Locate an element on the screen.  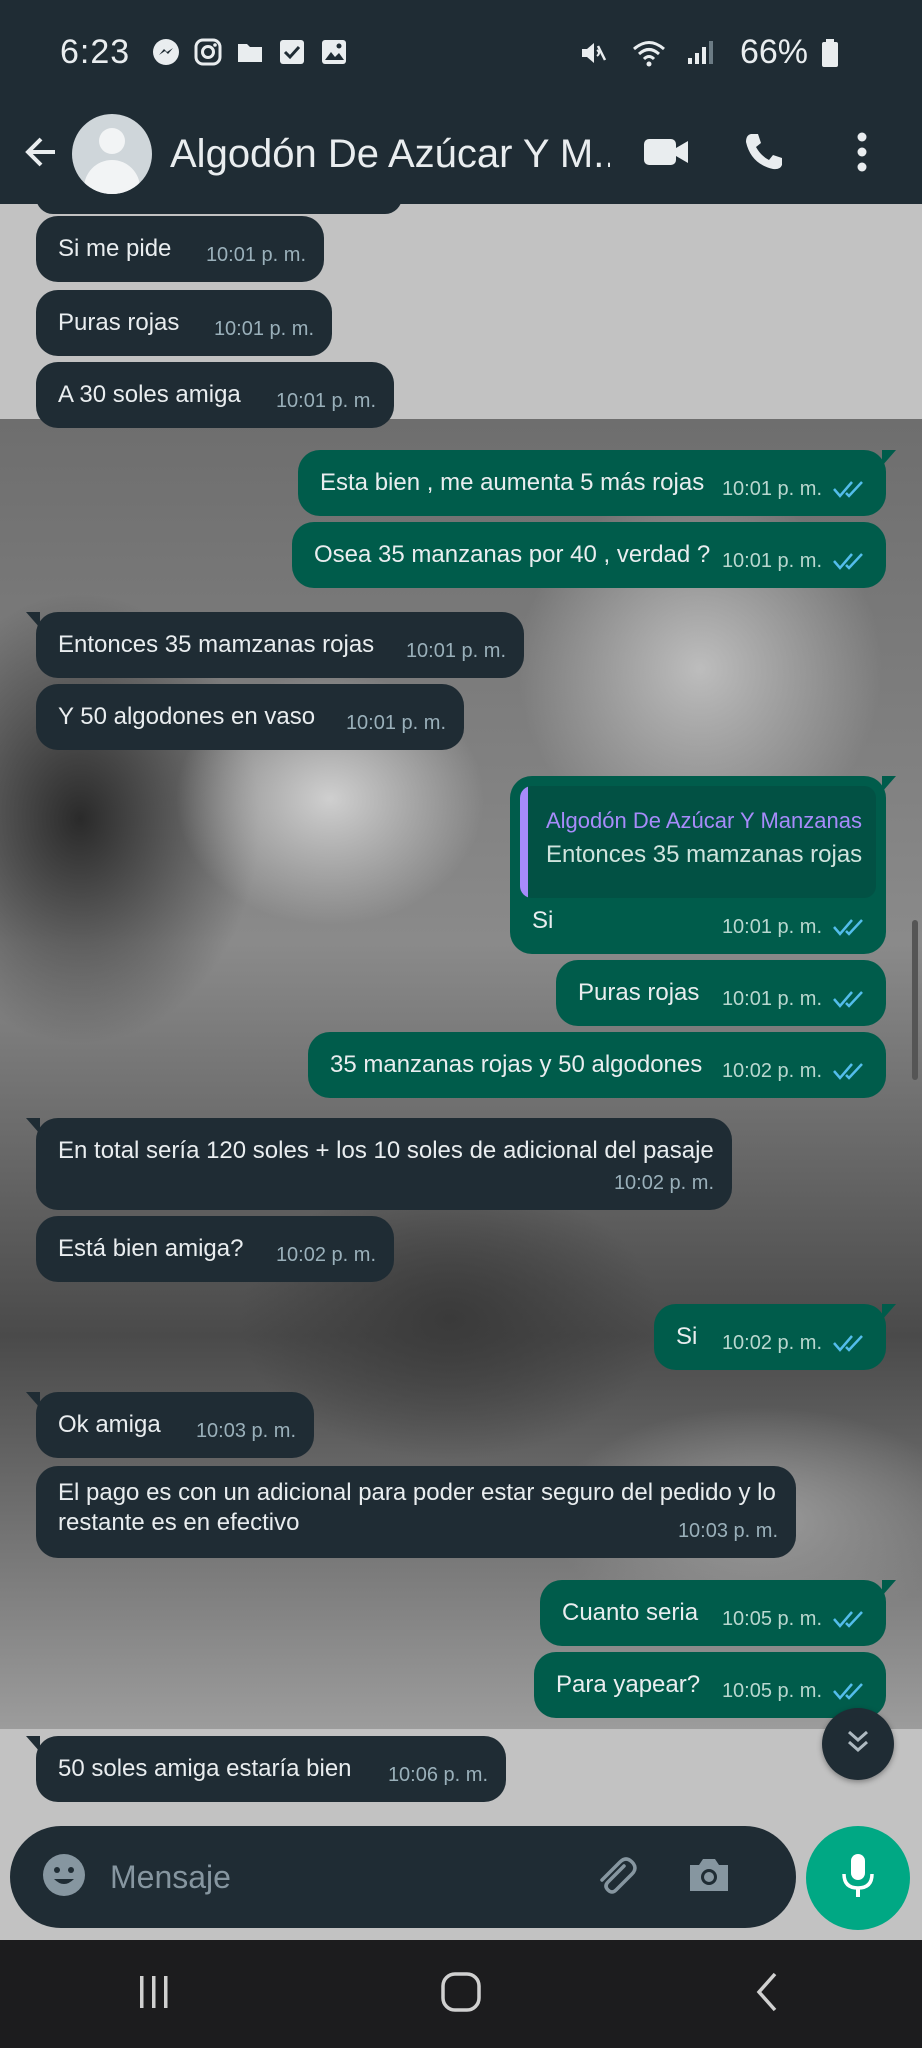
video-call-icon is located at coordinates (666, 154).